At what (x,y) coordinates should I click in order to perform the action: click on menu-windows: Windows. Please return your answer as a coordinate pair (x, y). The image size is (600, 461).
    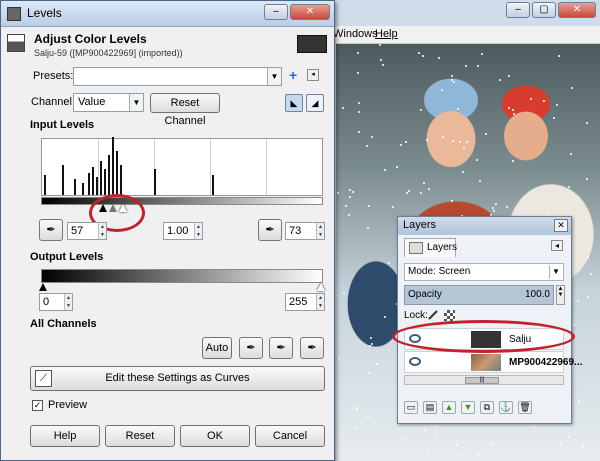
    Looking at the image, I should click on (355, 34).